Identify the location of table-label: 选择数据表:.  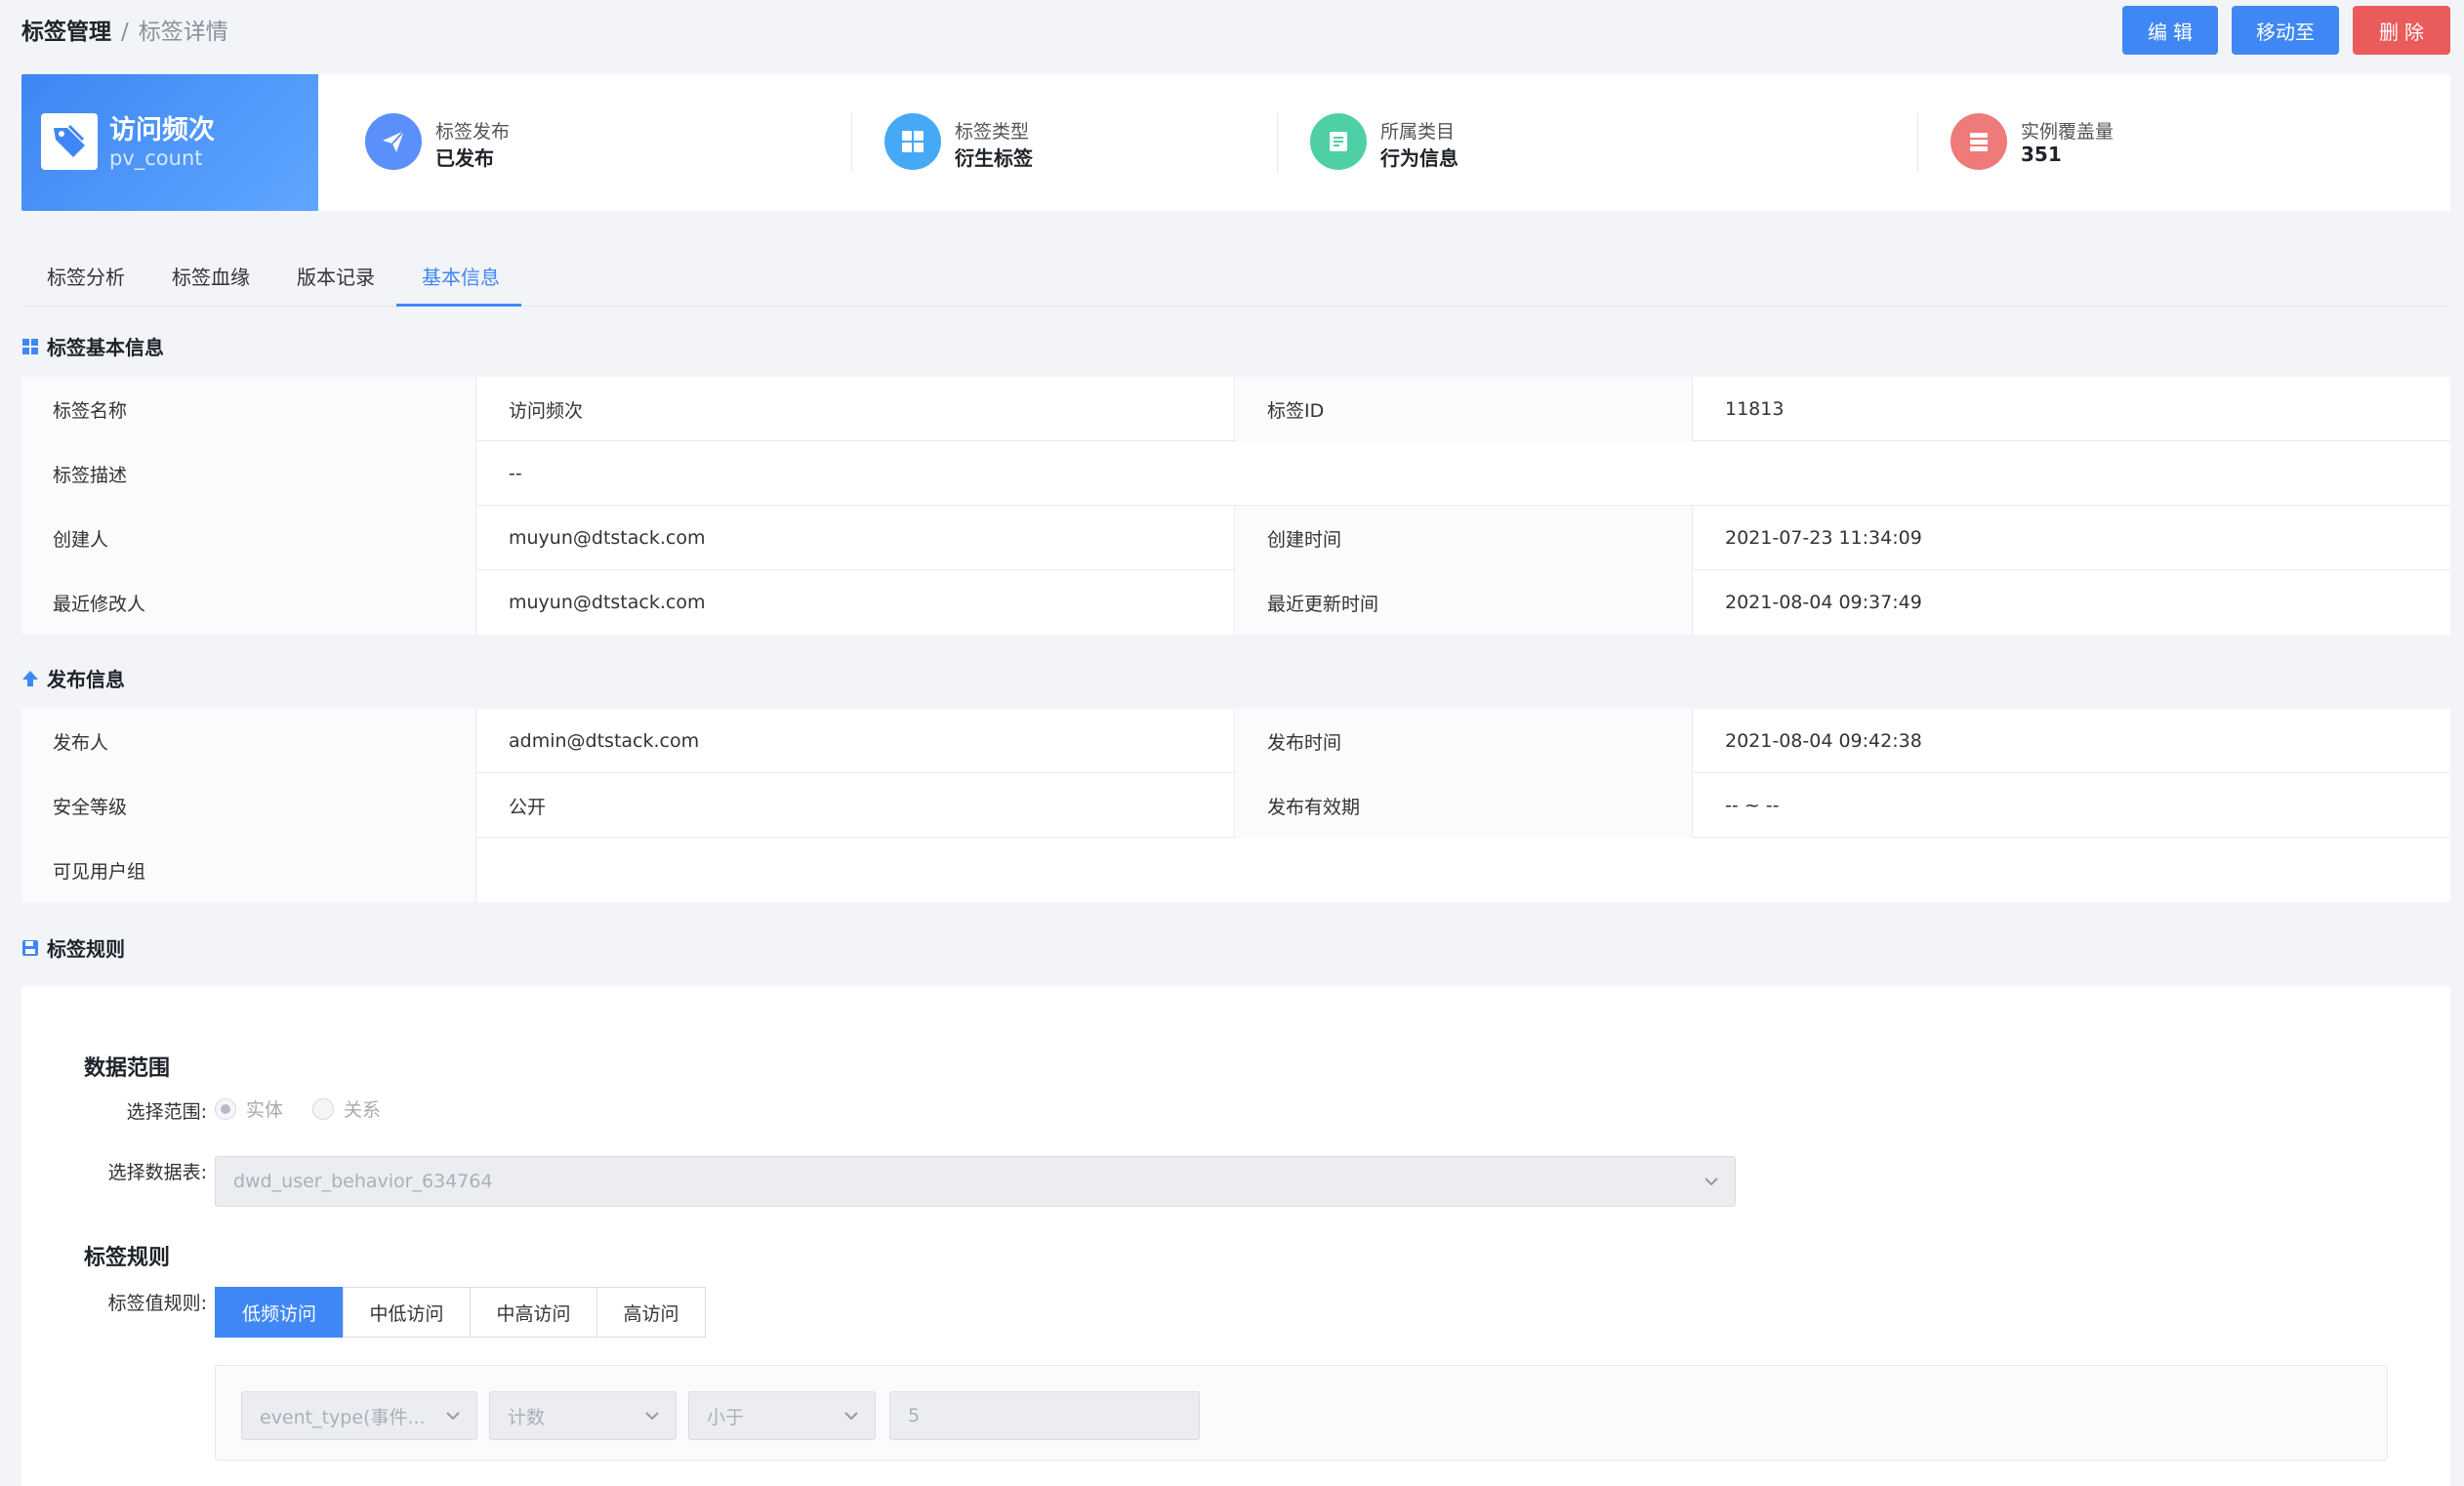
(157, 1172).